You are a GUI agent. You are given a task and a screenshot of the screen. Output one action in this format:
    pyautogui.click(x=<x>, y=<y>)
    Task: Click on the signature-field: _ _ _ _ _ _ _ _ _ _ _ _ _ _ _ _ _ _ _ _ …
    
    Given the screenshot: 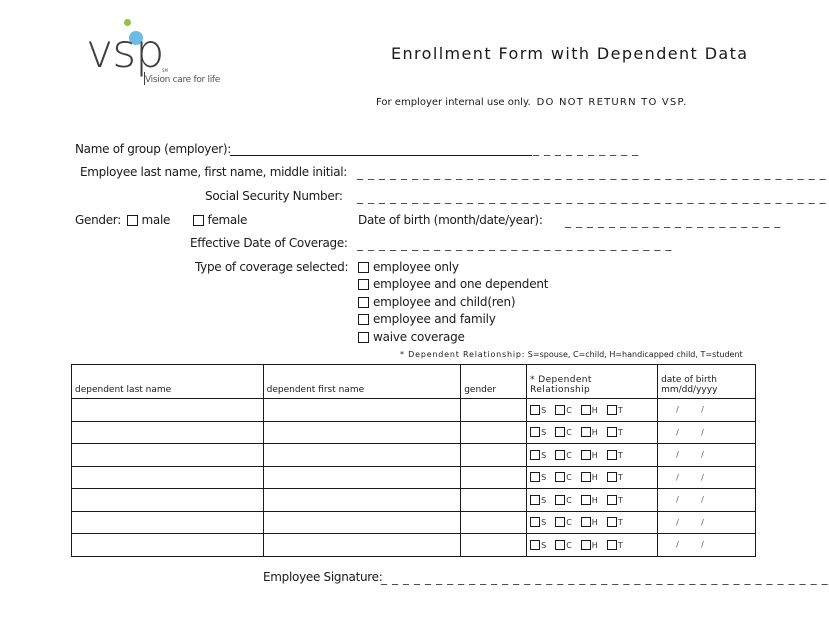 What is the action you would take?
    pyautogui.click(x=605, y=578)
    